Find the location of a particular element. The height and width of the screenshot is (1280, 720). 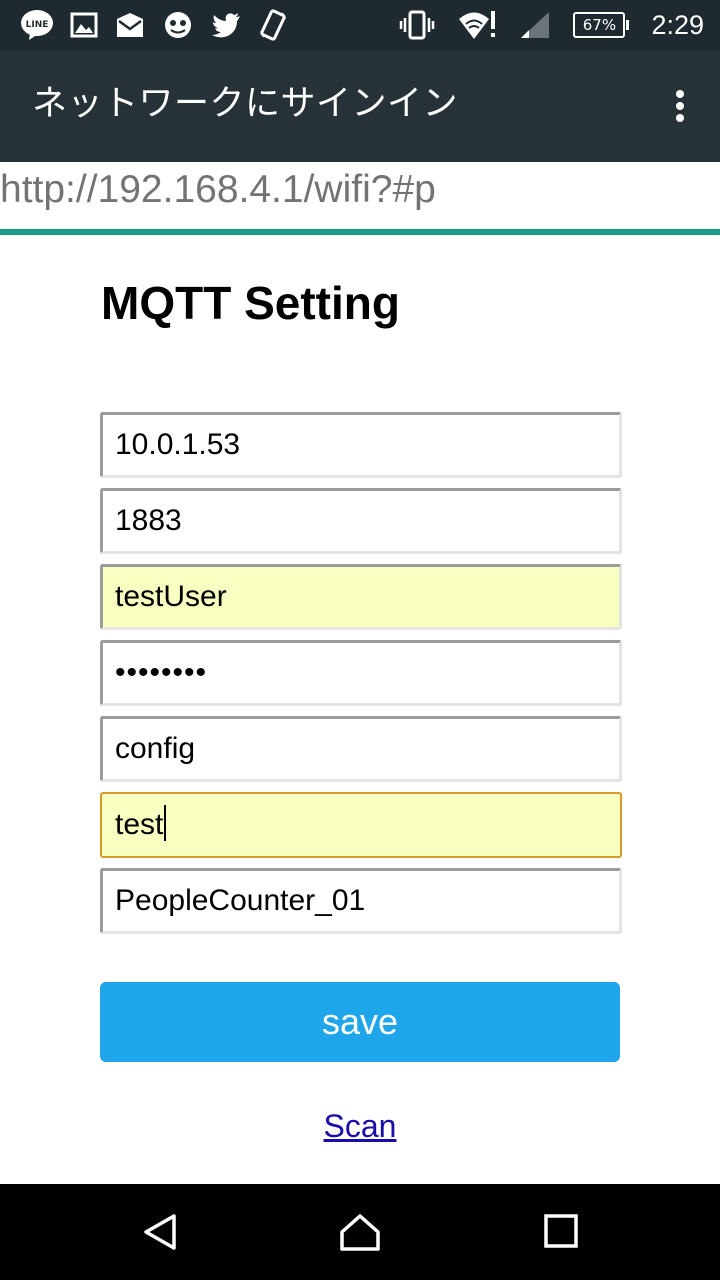

overflow-menu-icon is located at coordinates (680, 106).